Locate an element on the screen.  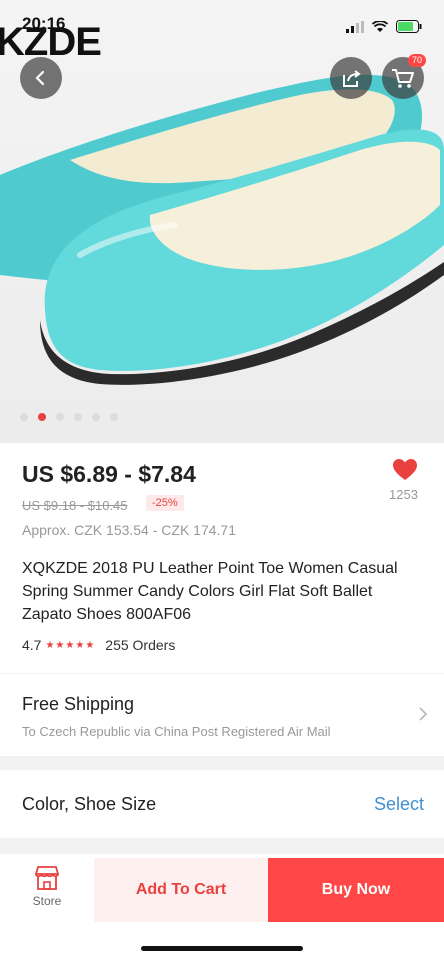
orders-count: 255 Orders is located at coordinates (140, 645).